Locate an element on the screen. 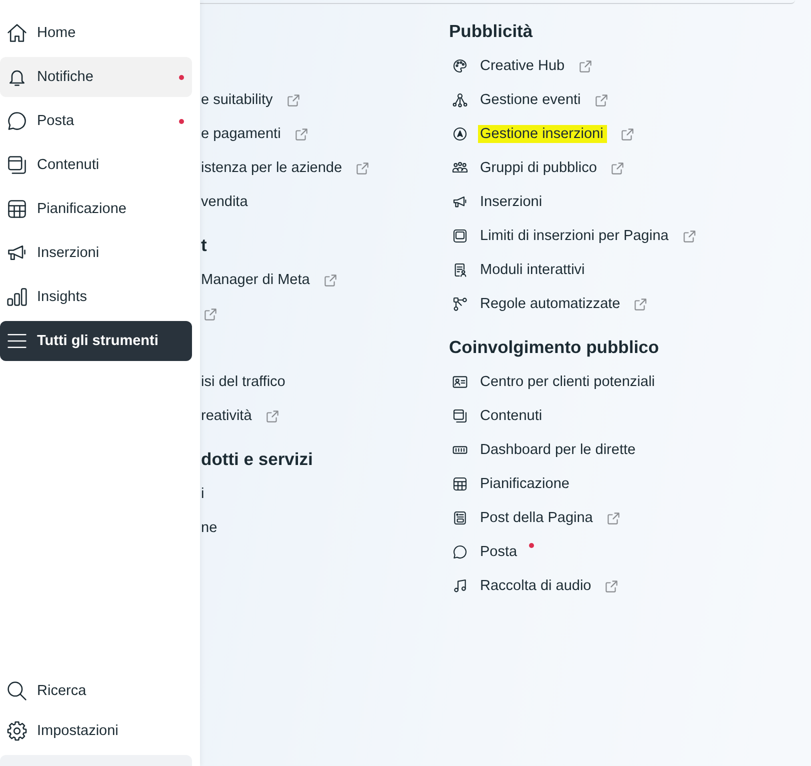 This screenshot has width=811, height=766. tool-link: ne is located at coordinates (209, 528).